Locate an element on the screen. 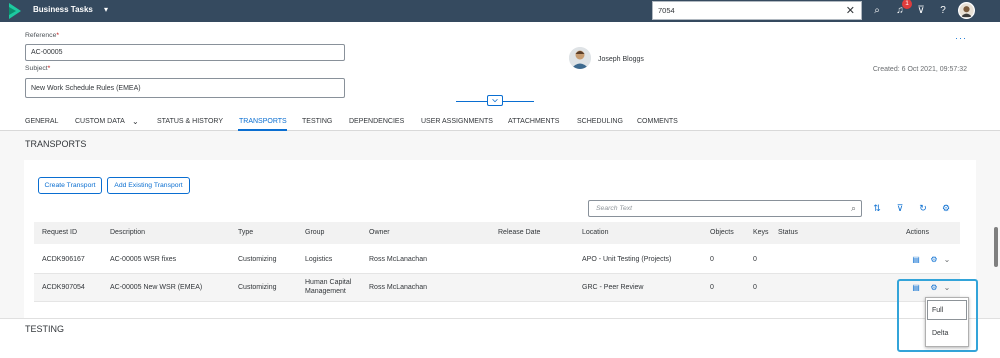 This screenshot has width=1000, height=358. reference-label: Reference* is located at coordinates (42, 35).